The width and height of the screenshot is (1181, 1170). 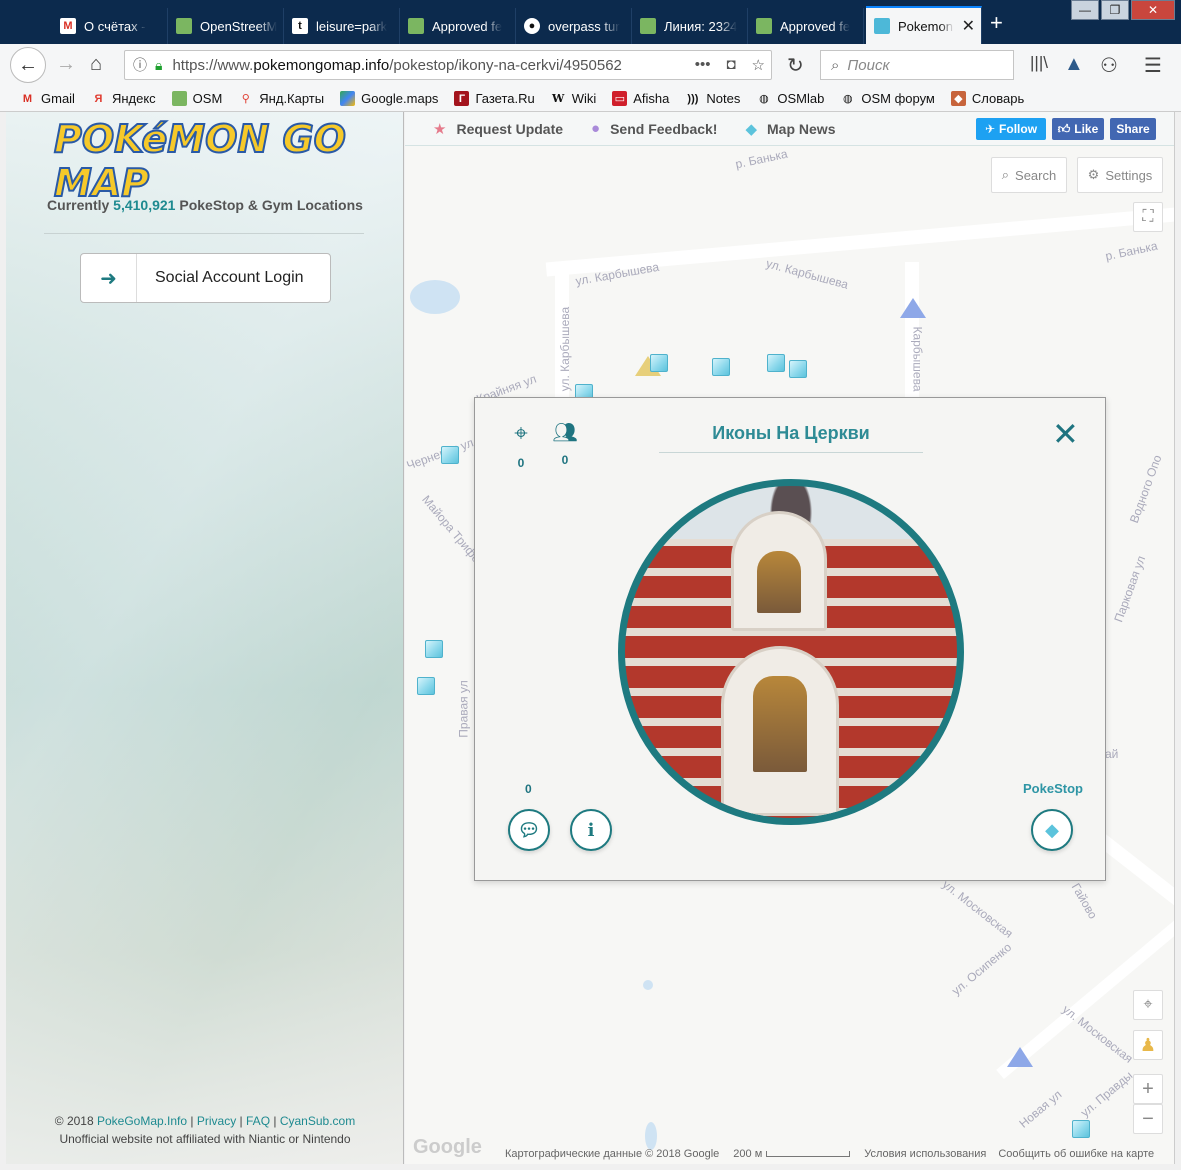 I want to click on bookmark-wiki: W Wiki, so click(x=573, y=98).